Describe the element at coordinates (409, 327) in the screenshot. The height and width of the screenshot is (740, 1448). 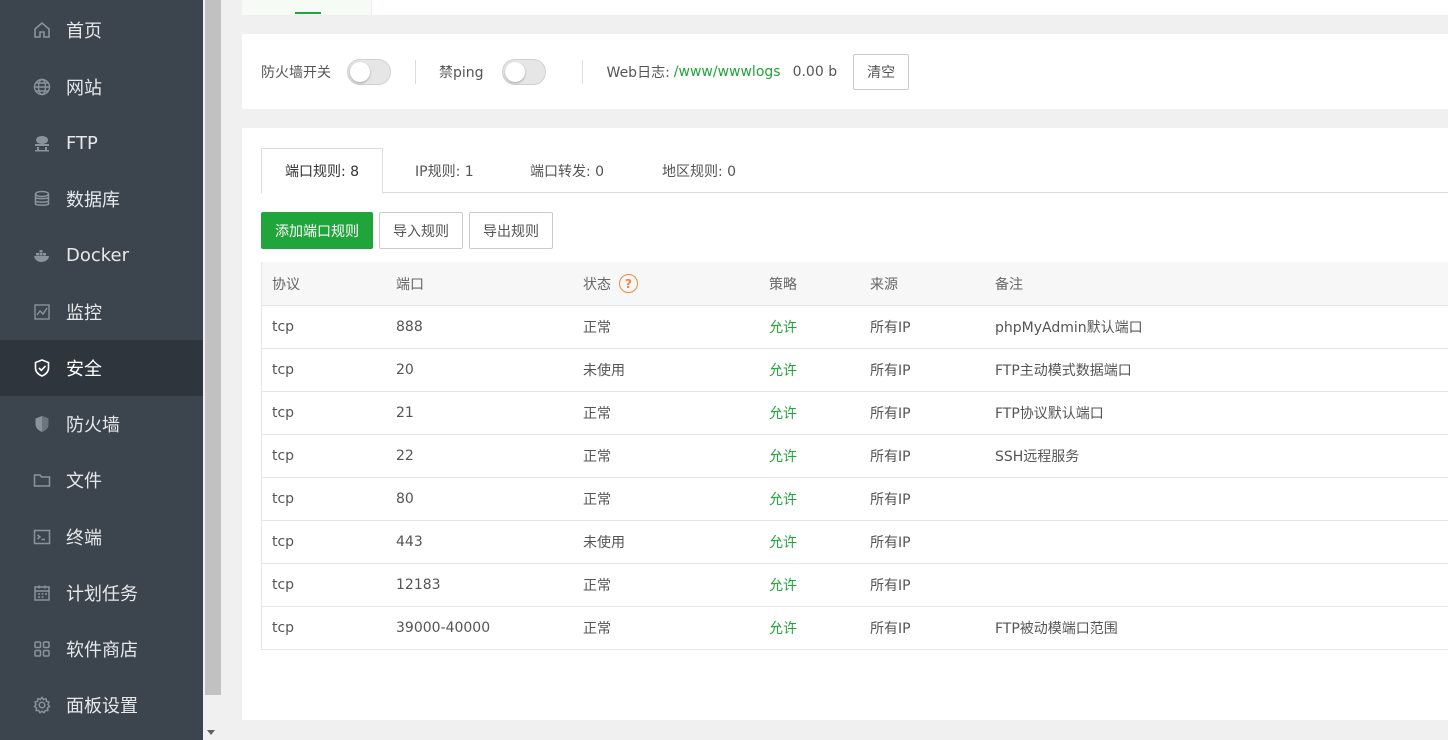
I see `cell-port: 888` at that location.